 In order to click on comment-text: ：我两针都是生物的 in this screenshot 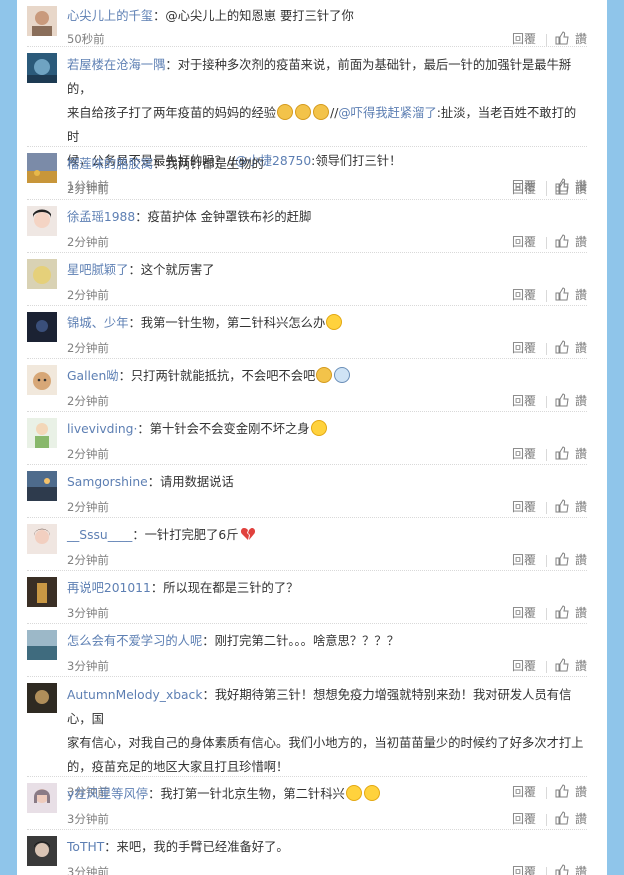, I will do `click(208, 164)`.